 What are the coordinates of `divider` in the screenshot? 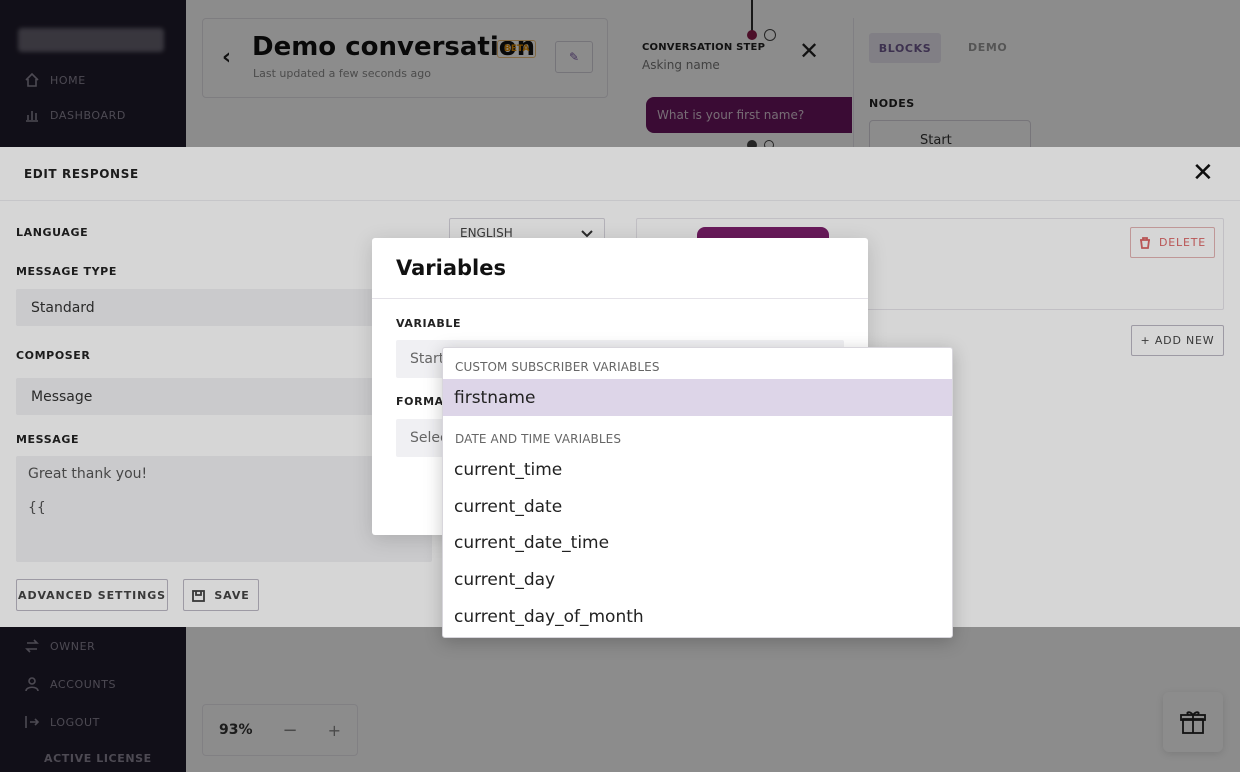 It's located at (620, 298).